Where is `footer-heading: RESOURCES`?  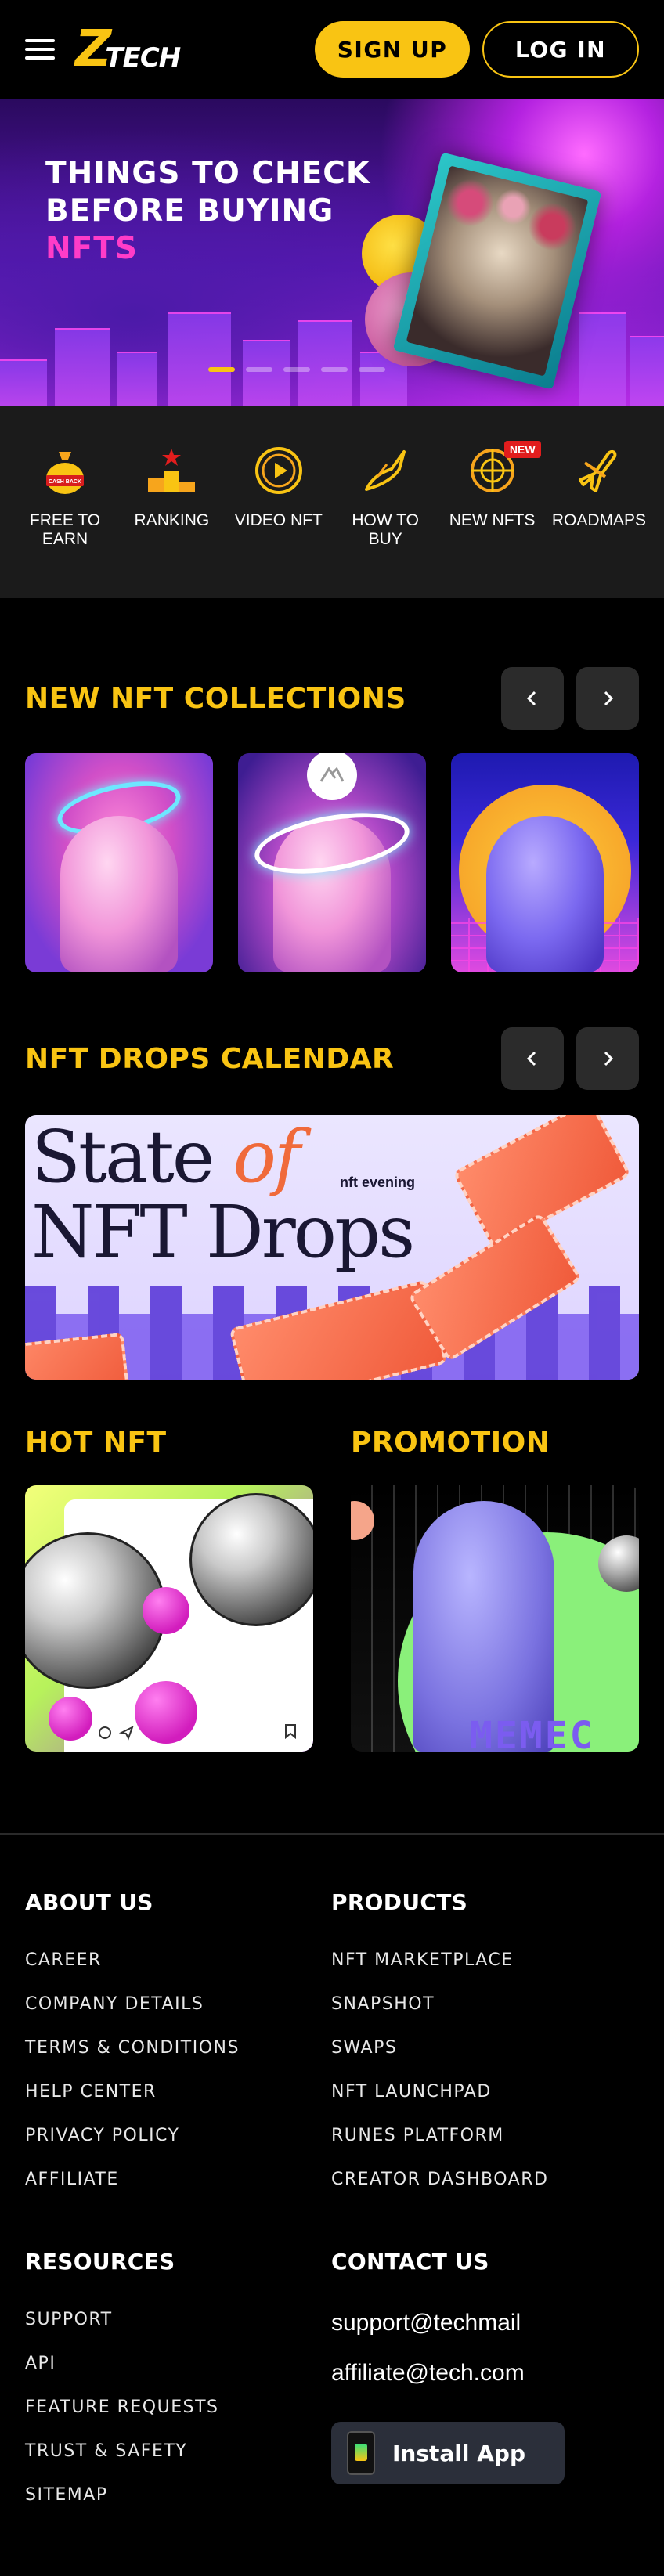
footer-heading: RESOURCES is located at coordinates (100, 2262).